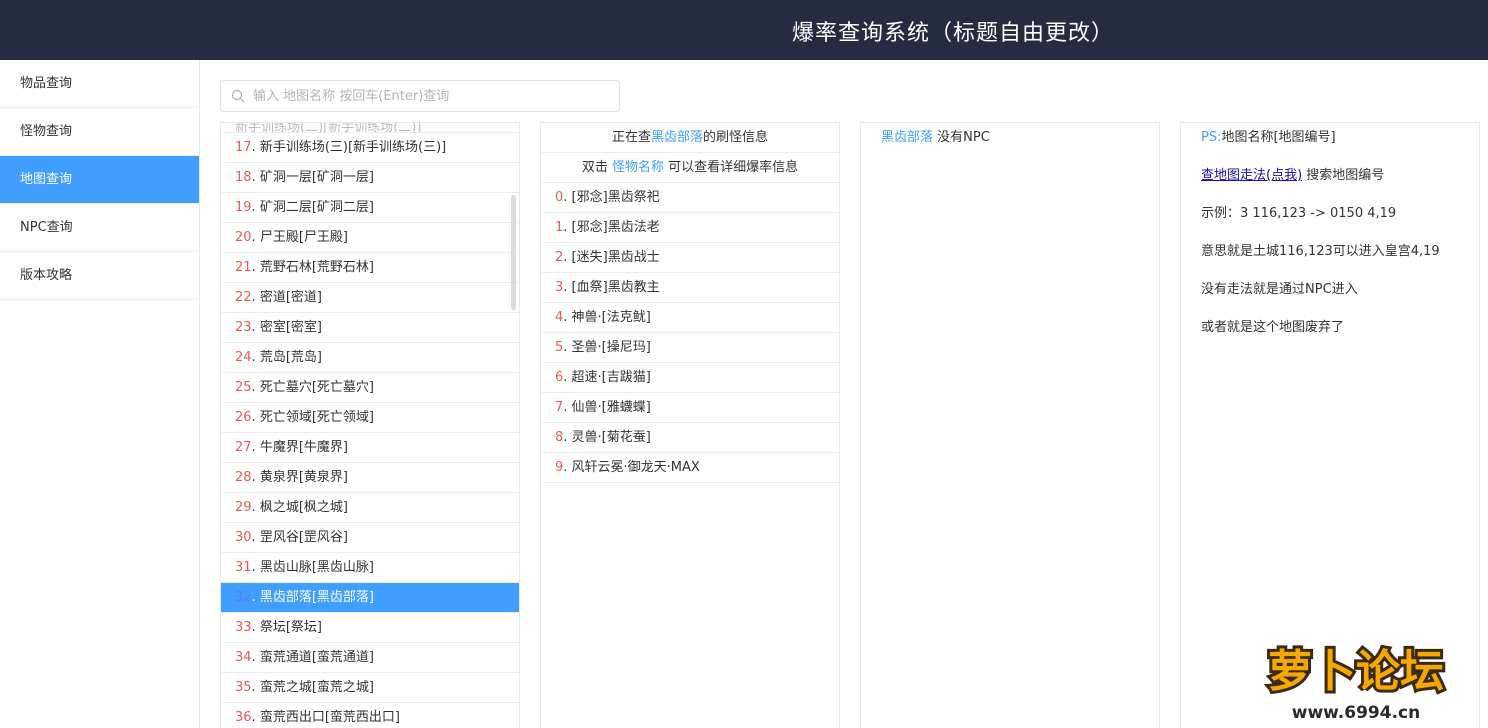 This screenshot has height=728, width=1488. What do you see at coordinates (243, 507) in the screenshot?
I see `row-index: 29` at bounding box center [243, 507].